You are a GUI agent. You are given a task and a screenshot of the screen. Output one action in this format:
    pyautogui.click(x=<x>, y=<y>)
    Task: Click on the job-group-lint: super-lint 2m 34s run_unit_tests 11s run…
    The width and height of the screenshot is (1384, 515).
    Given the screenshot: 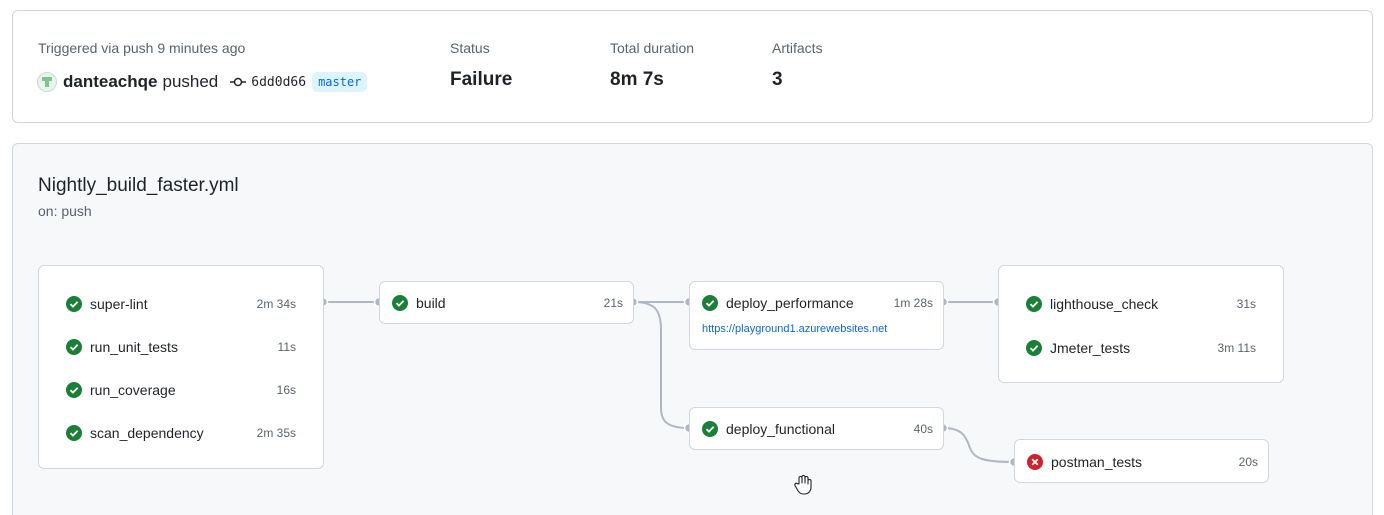 What is the action you would take?
    pyautogui.click(x=181, y=367)
    